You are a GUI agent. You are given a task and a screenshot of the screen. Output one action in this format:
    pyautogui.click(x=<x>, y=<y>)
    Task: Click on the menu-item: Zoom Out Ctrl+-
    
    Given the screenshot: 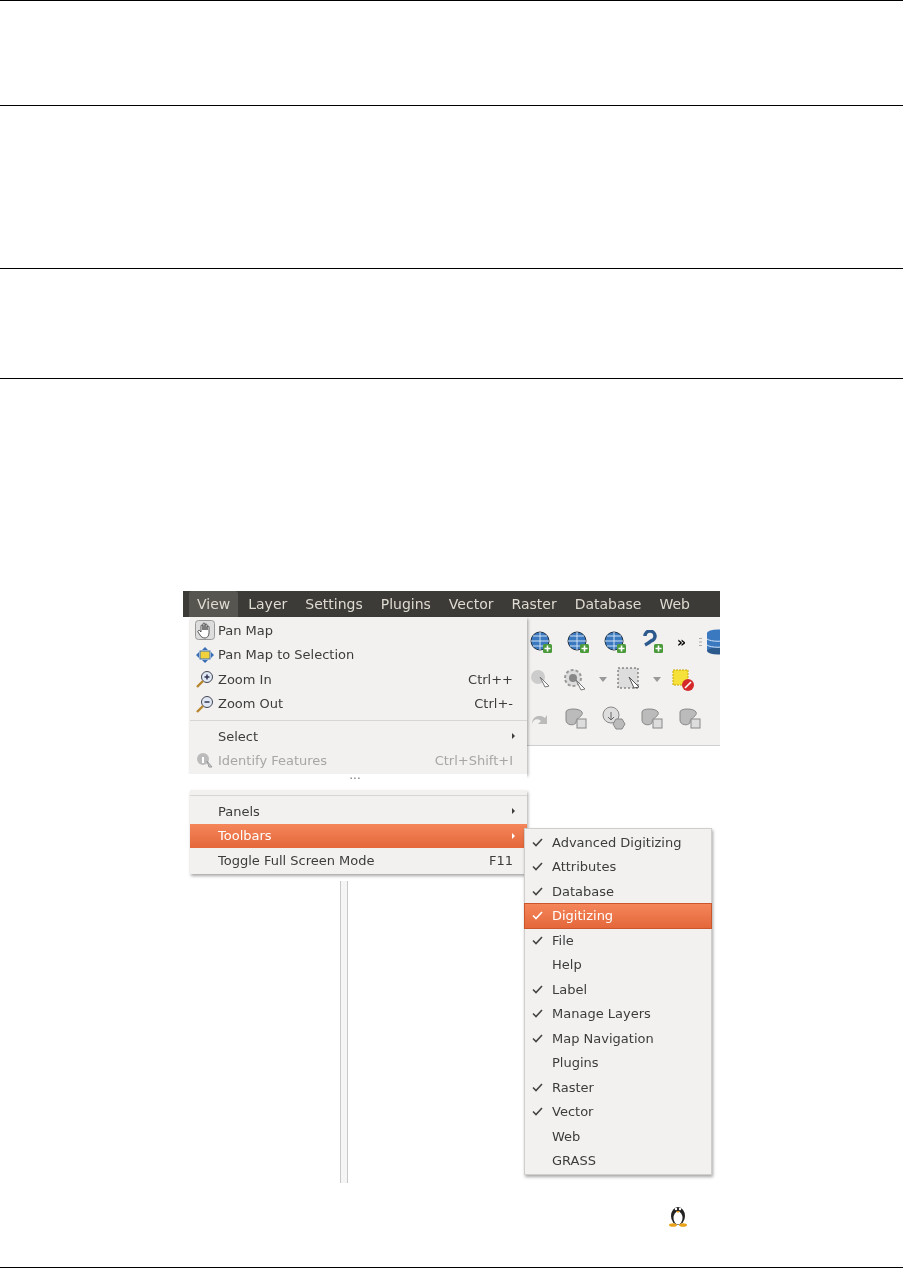 What is the action you would take?
    pyautogui.click(x=358, y=703)
    